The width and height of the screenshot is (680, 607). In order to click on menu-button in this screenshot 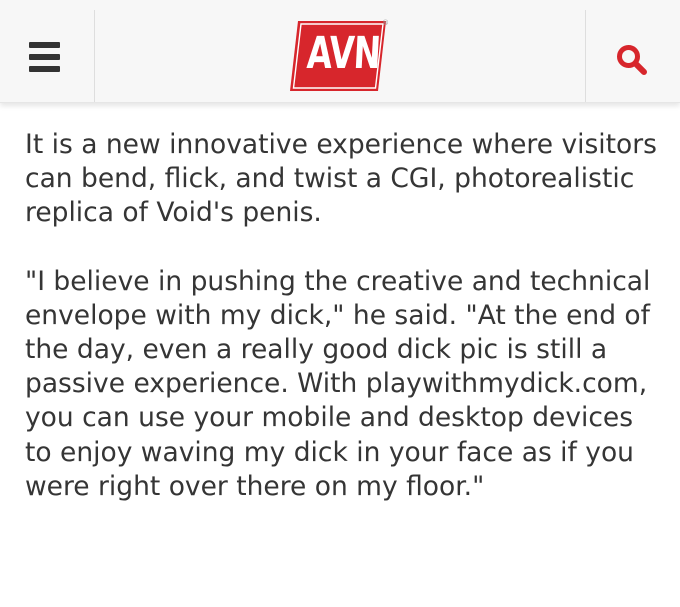, I will do `click(47, 51)`.